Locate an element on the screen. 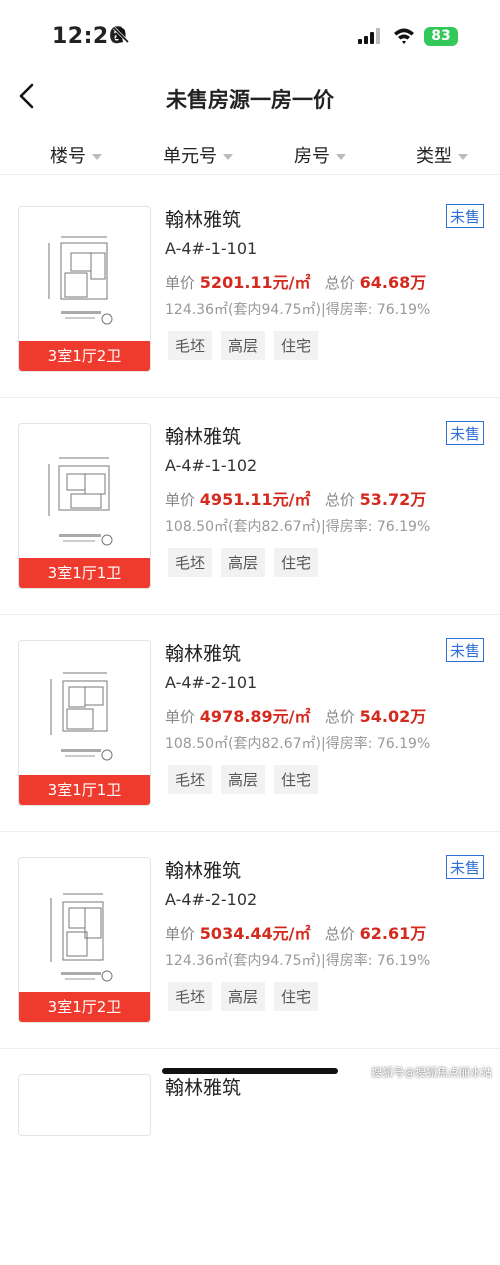 This screenshot has width=500, height=1265. filter-unit: 单元号 is located at coordinates (198, 155).